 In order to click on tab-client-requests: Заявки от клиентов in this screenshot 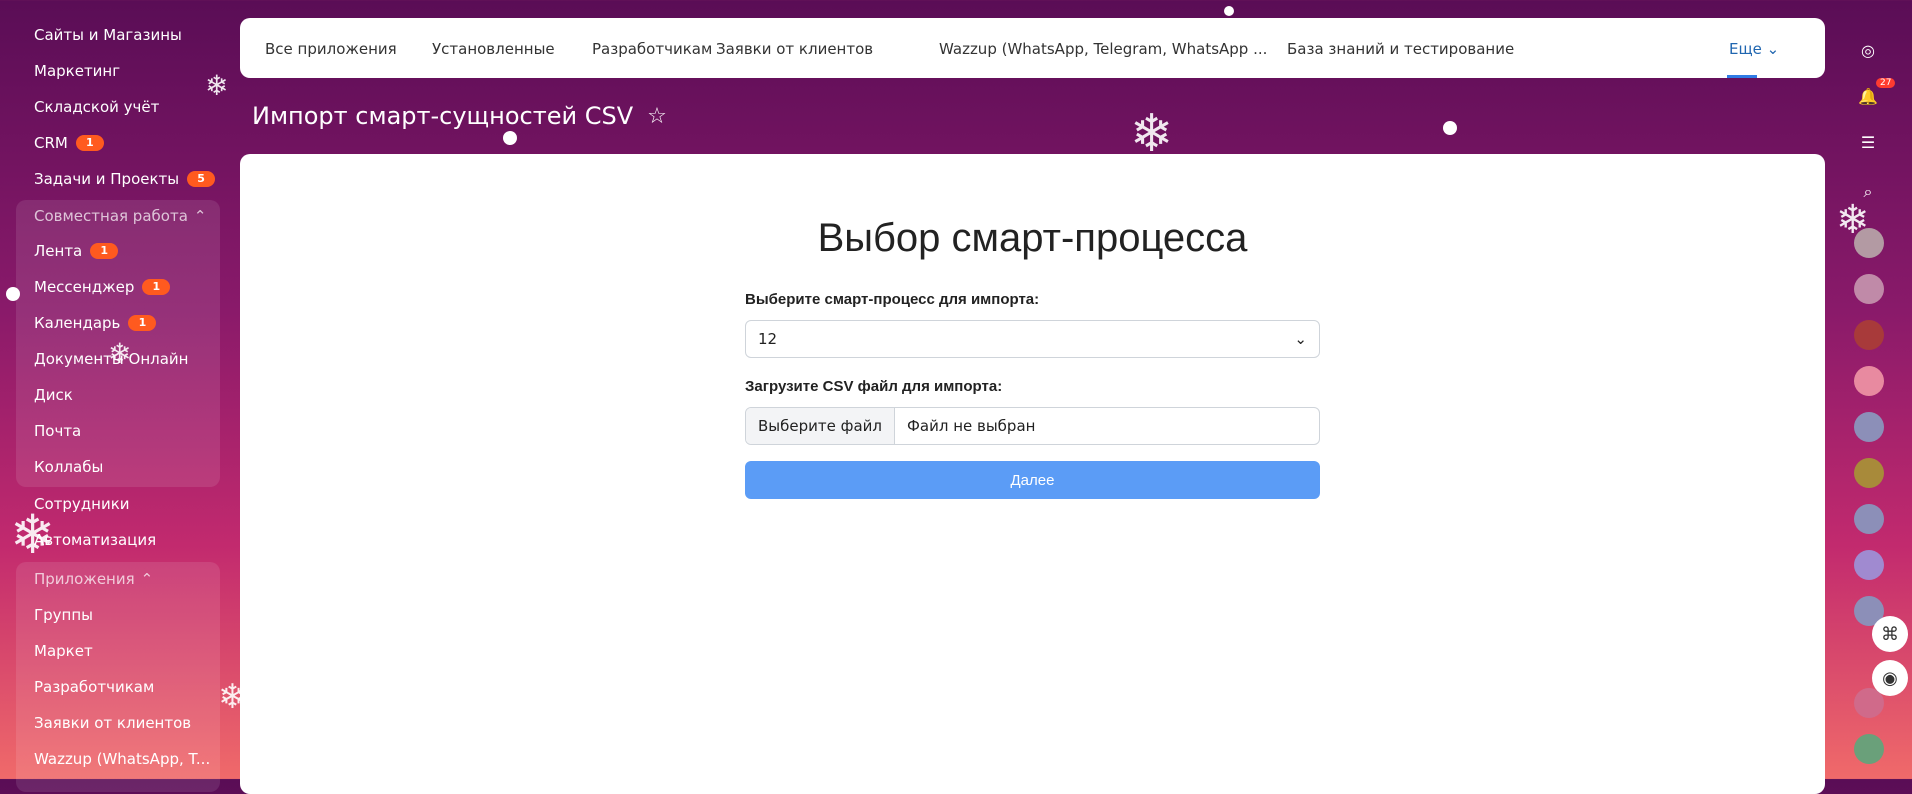, I will do `click(794, 49)`.